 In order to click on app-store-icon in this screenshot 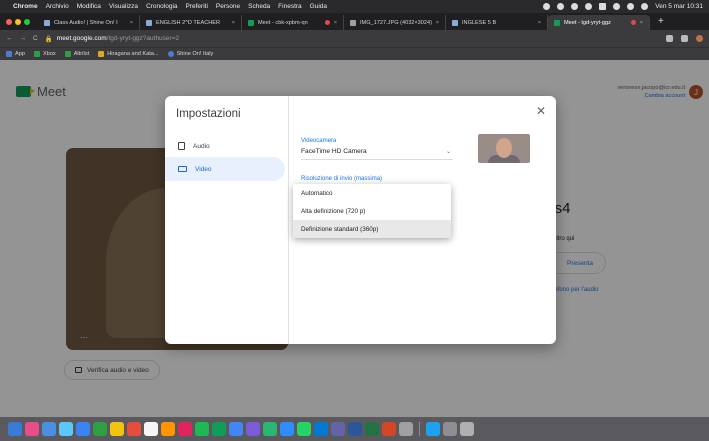, I will do `click(49, 429)`.